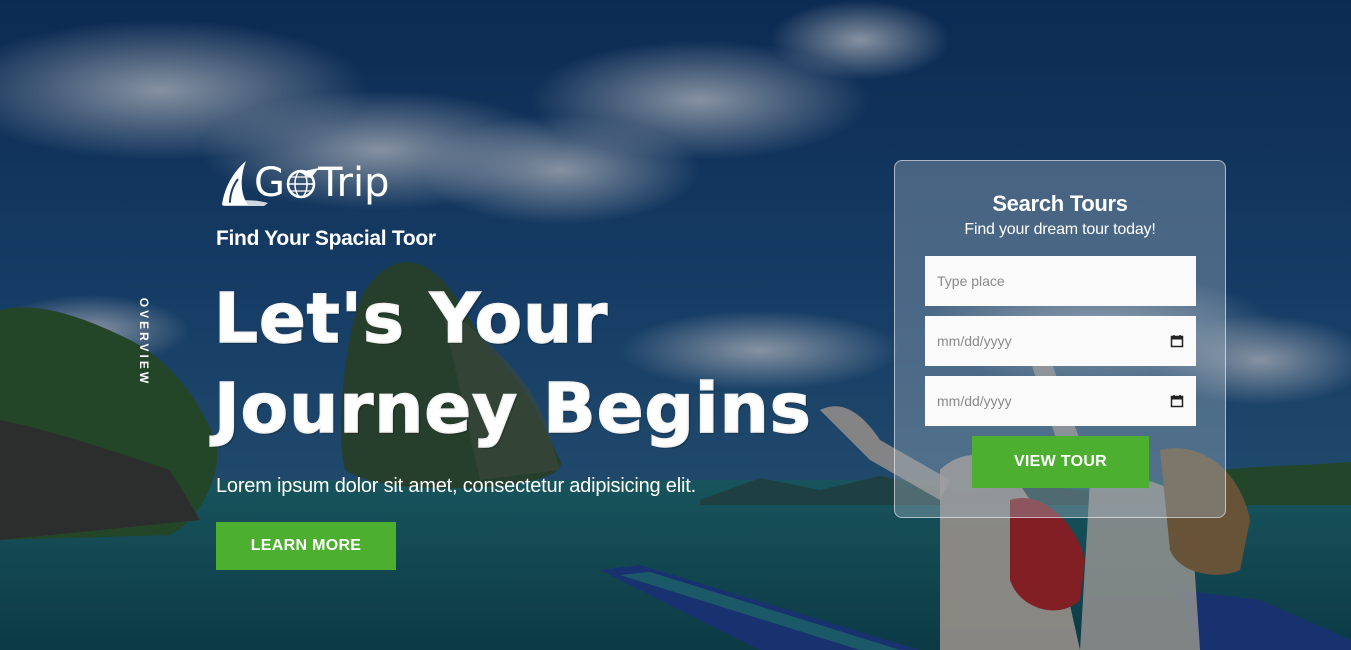 The image size is (1351, 650). Describe the element at coordinates (269, 183) in the screenshot. I see `logo-letter-g: G` at that location.